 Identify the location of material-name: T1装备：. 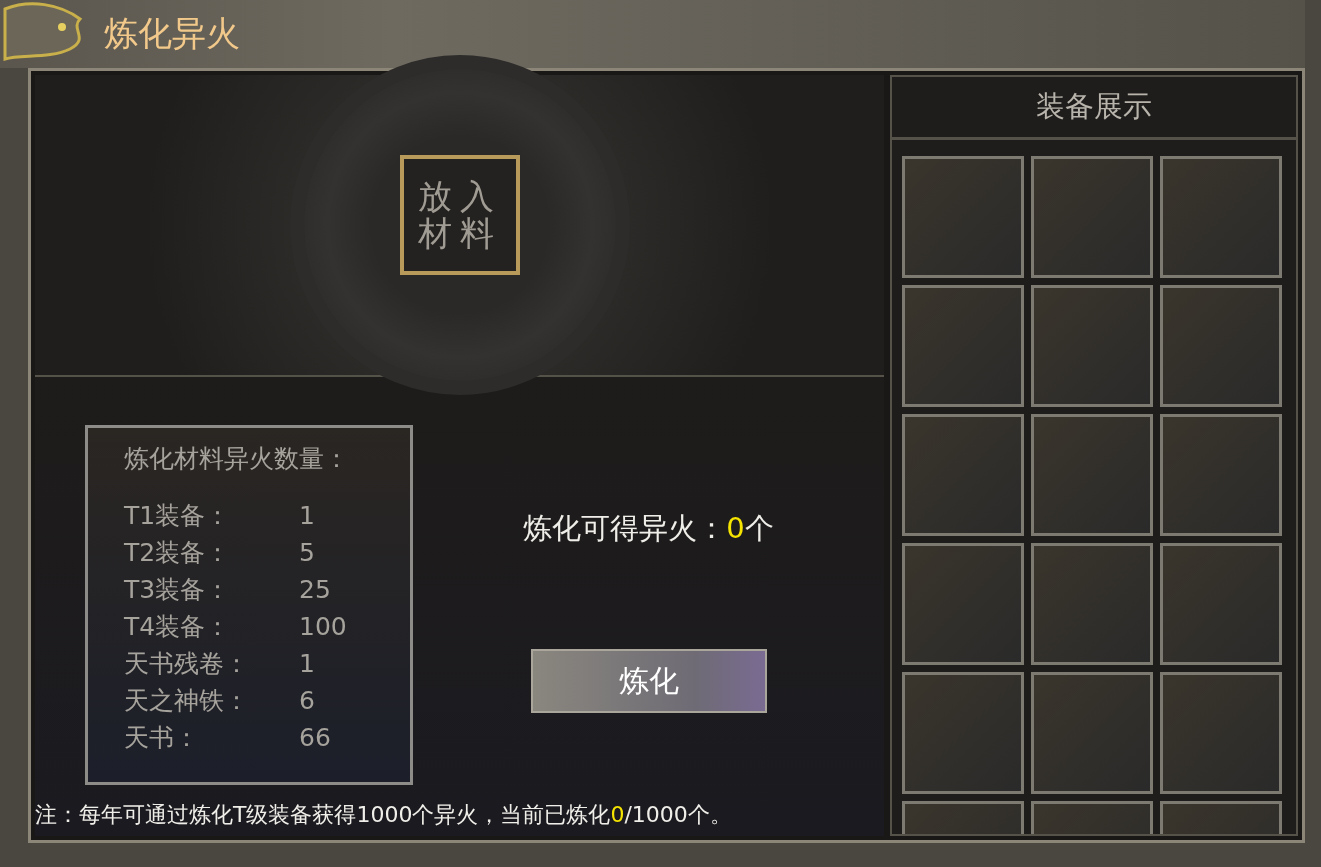
(178, 516).